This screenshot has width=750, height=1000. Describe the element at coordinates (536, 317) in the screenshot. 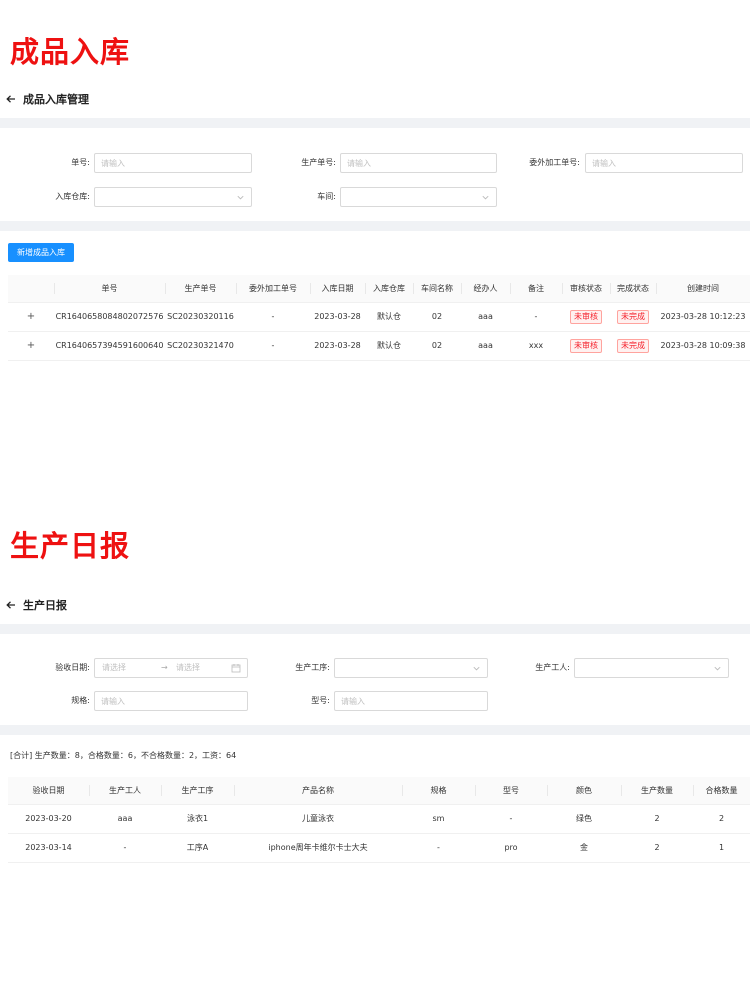

I see `cell-remark: -` at that location.